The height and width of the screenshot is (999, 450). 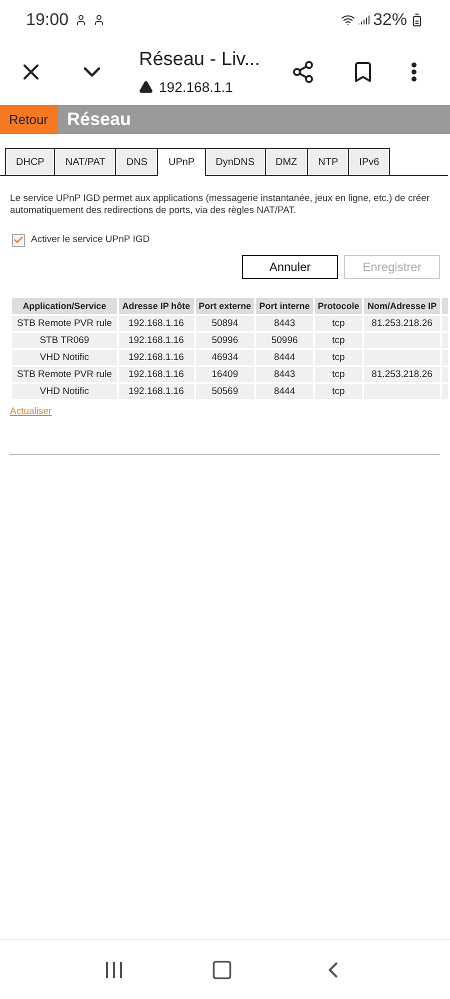 What do you see at coordinates (417, 20) in the screenshot?
I see `battery-icon` at bounding box center [417, 20].